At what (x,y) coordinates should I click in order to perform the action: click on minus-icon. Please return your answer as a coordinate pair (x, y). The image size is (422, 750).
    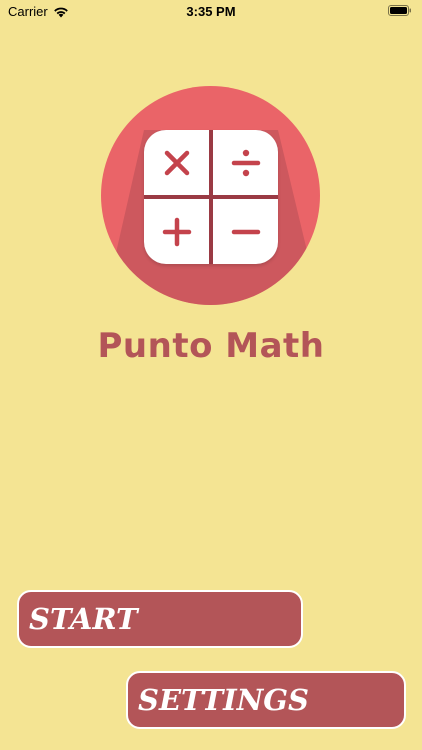
    Looking at the image, I should click on (245, 231).